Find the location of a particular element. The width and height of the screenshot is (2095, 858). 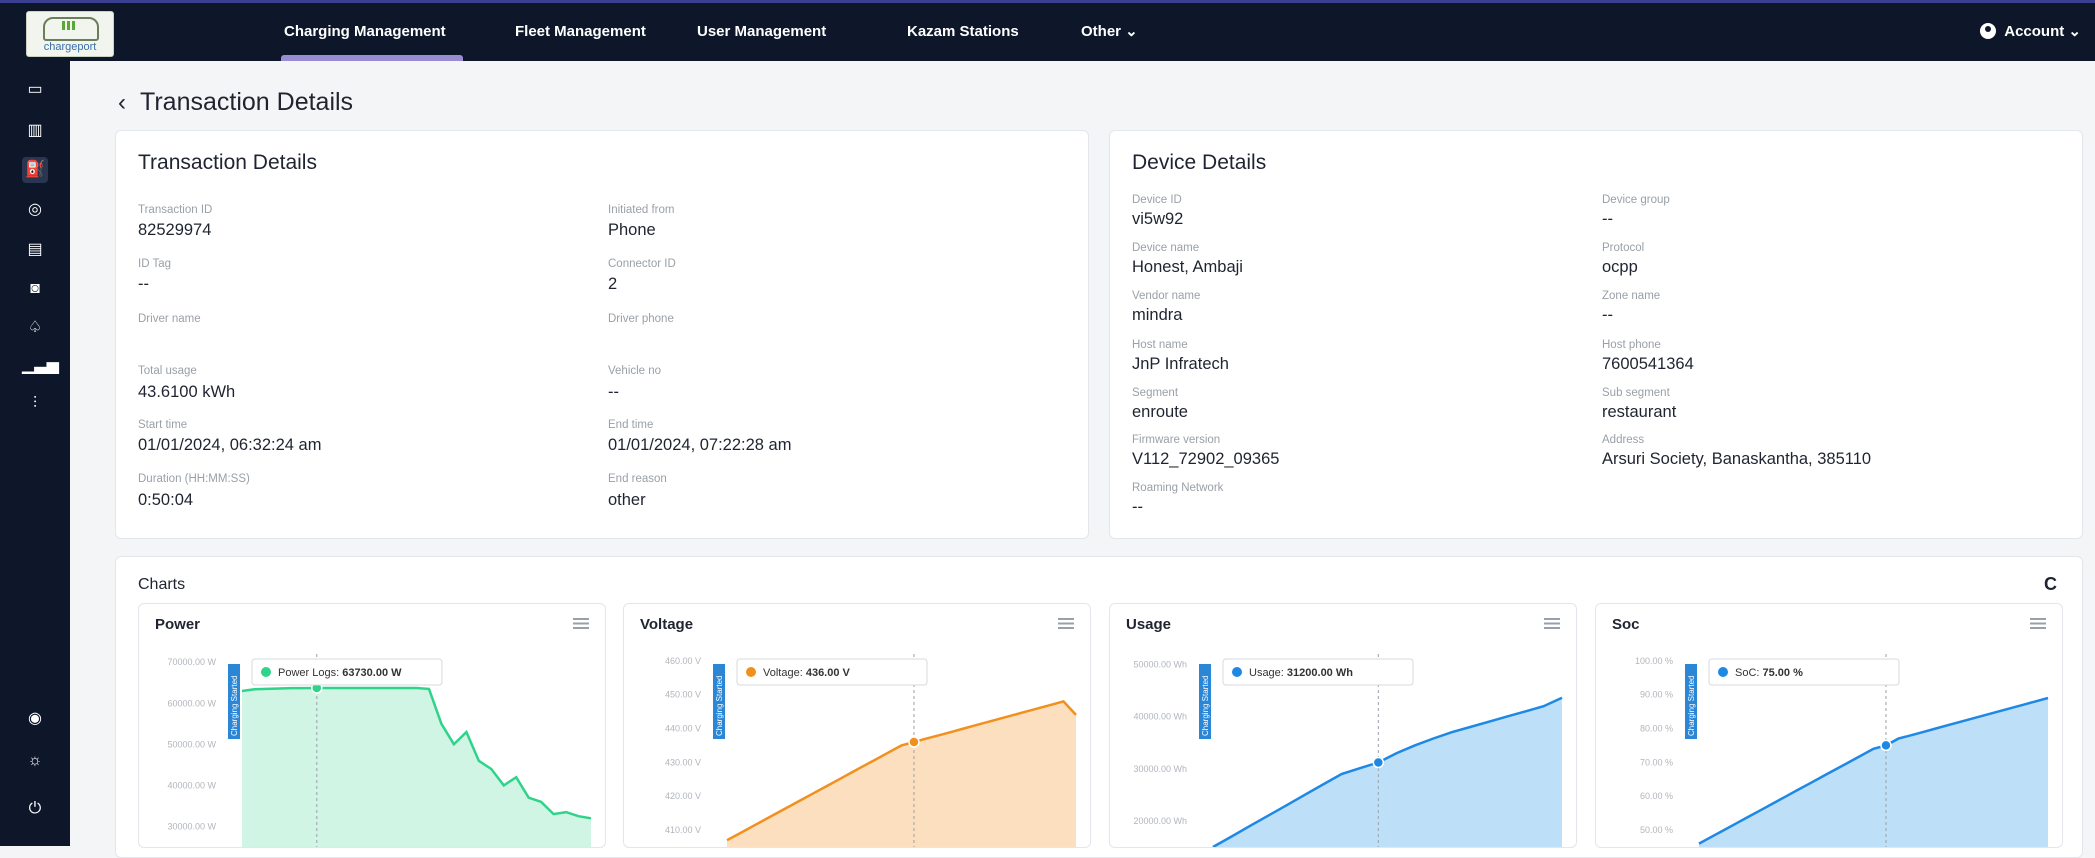

charts-title: Charts is located at coordinates (162, 584).